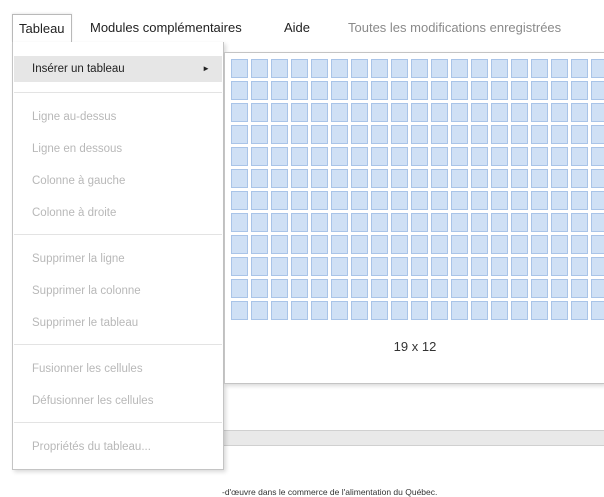 The image size is (604, 497). What do you see at coordinates (118, 291) in the screenshot?
I see `delete-column-item: Supprimer la colonne` at bounding box center [118, 291].